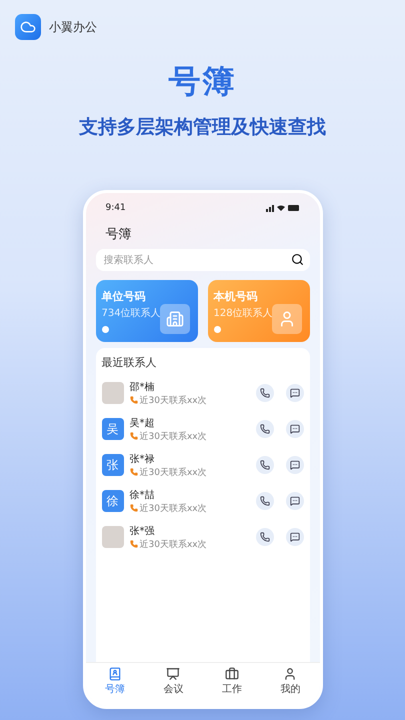  I want to click on search-icon, so click(297, 259).